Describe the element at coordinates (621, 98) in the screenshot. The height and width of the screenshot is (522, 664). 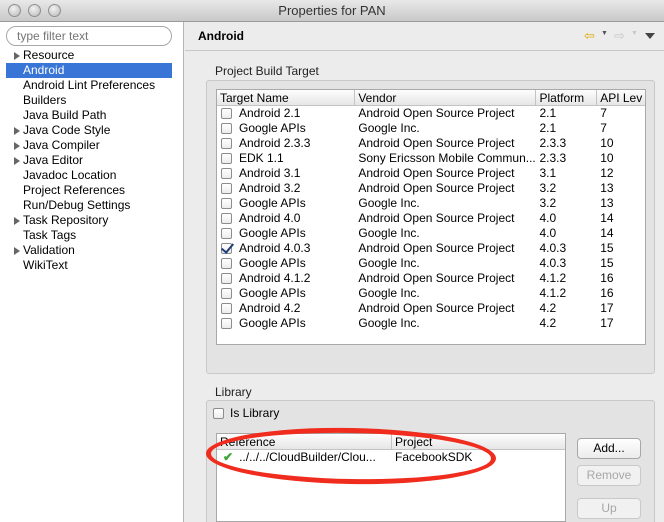
I see `column-api-level: API Lev` at that location.